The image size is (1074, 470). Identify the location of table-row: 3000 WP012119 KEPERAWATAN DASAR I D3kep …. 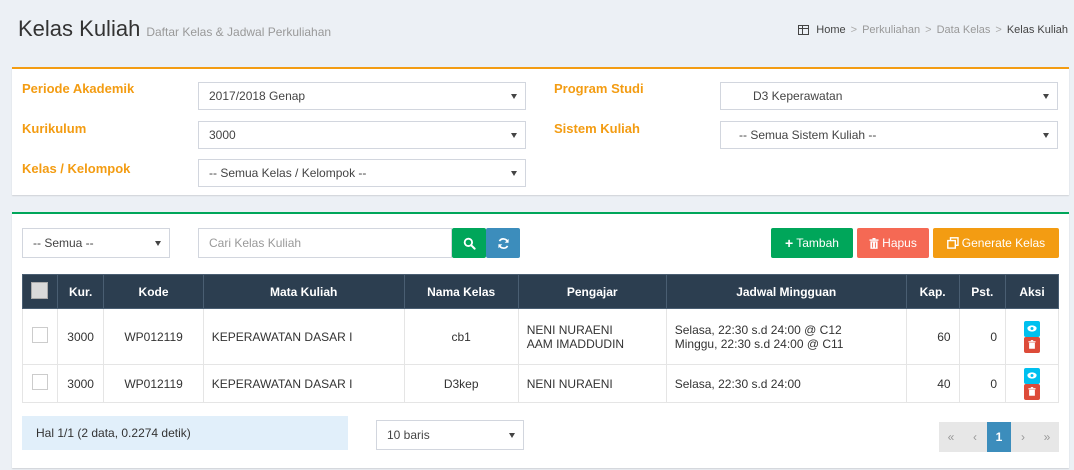
(540, 383).